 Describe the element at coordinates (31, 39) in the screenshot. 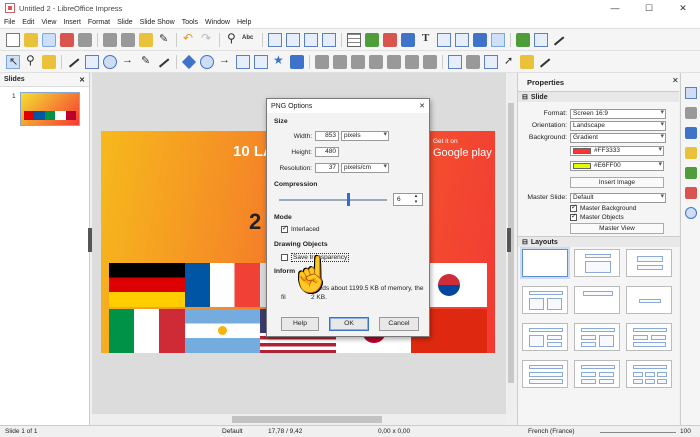

I see `open-folder-icon` at that location.